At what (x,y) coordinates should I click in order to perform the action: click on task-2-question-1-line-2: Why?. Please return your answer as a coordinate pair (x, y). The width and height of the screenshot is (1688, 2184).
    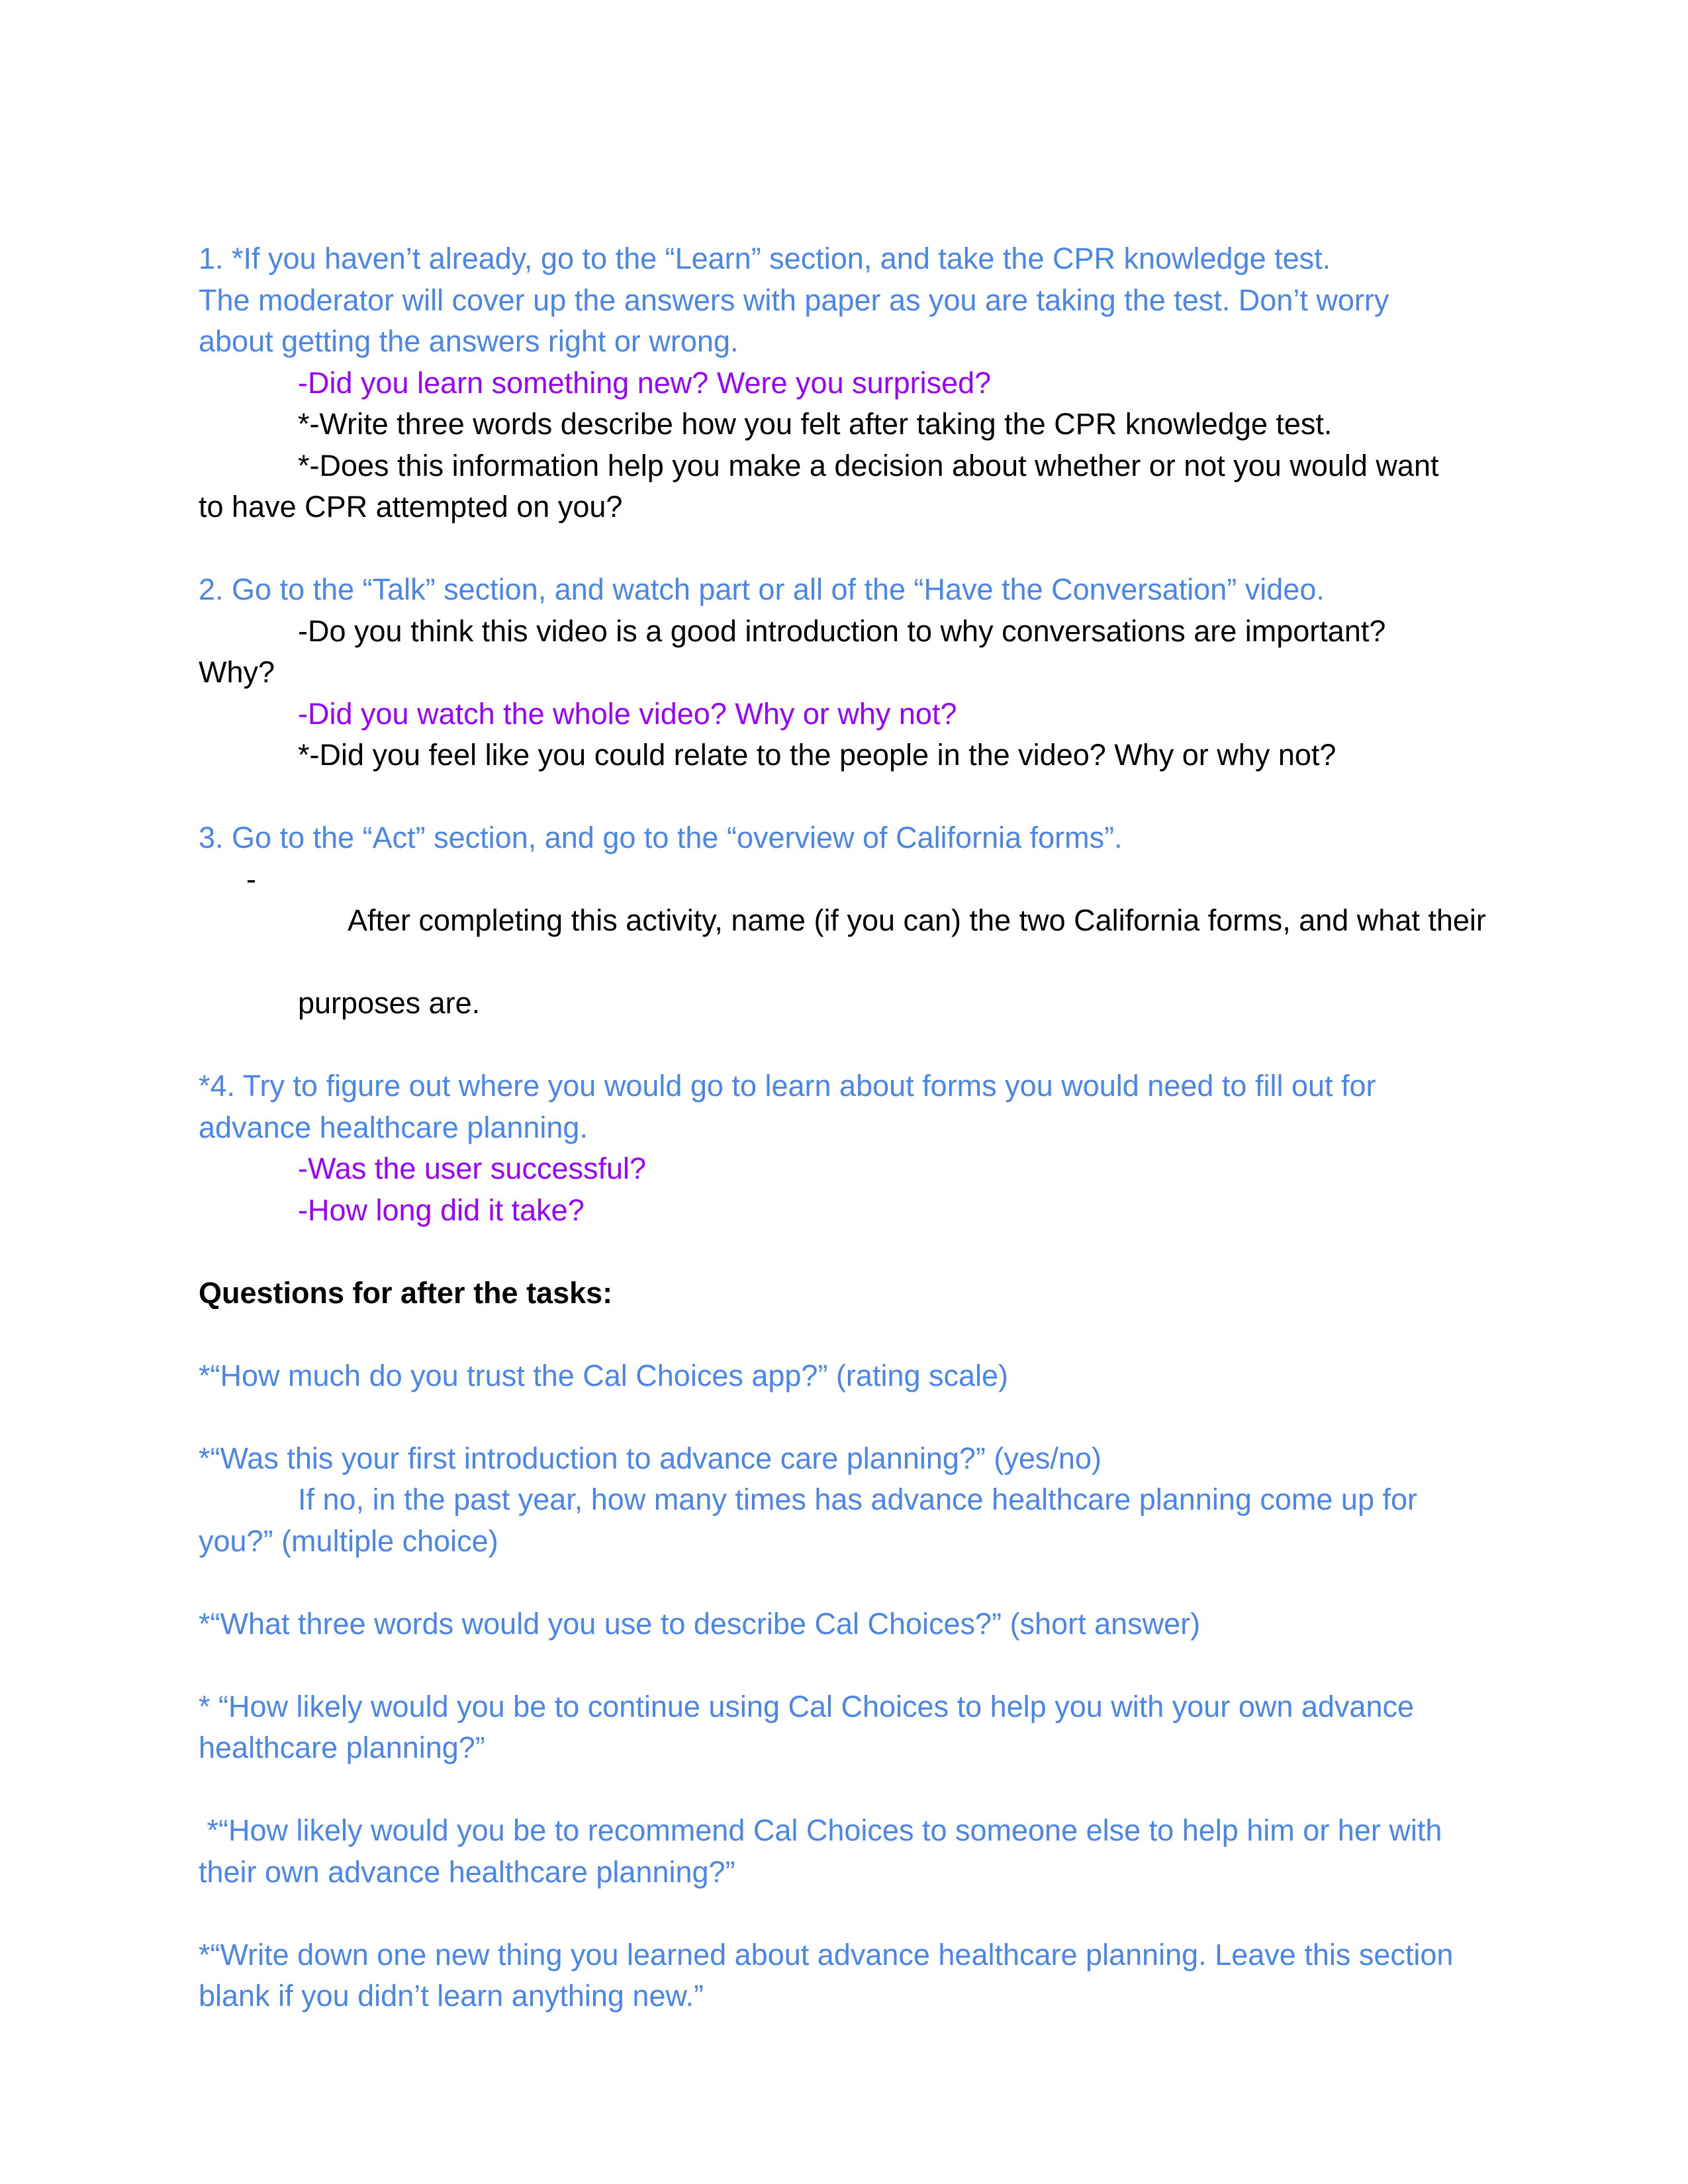
    Looking at the image, I should click on (237, 672).